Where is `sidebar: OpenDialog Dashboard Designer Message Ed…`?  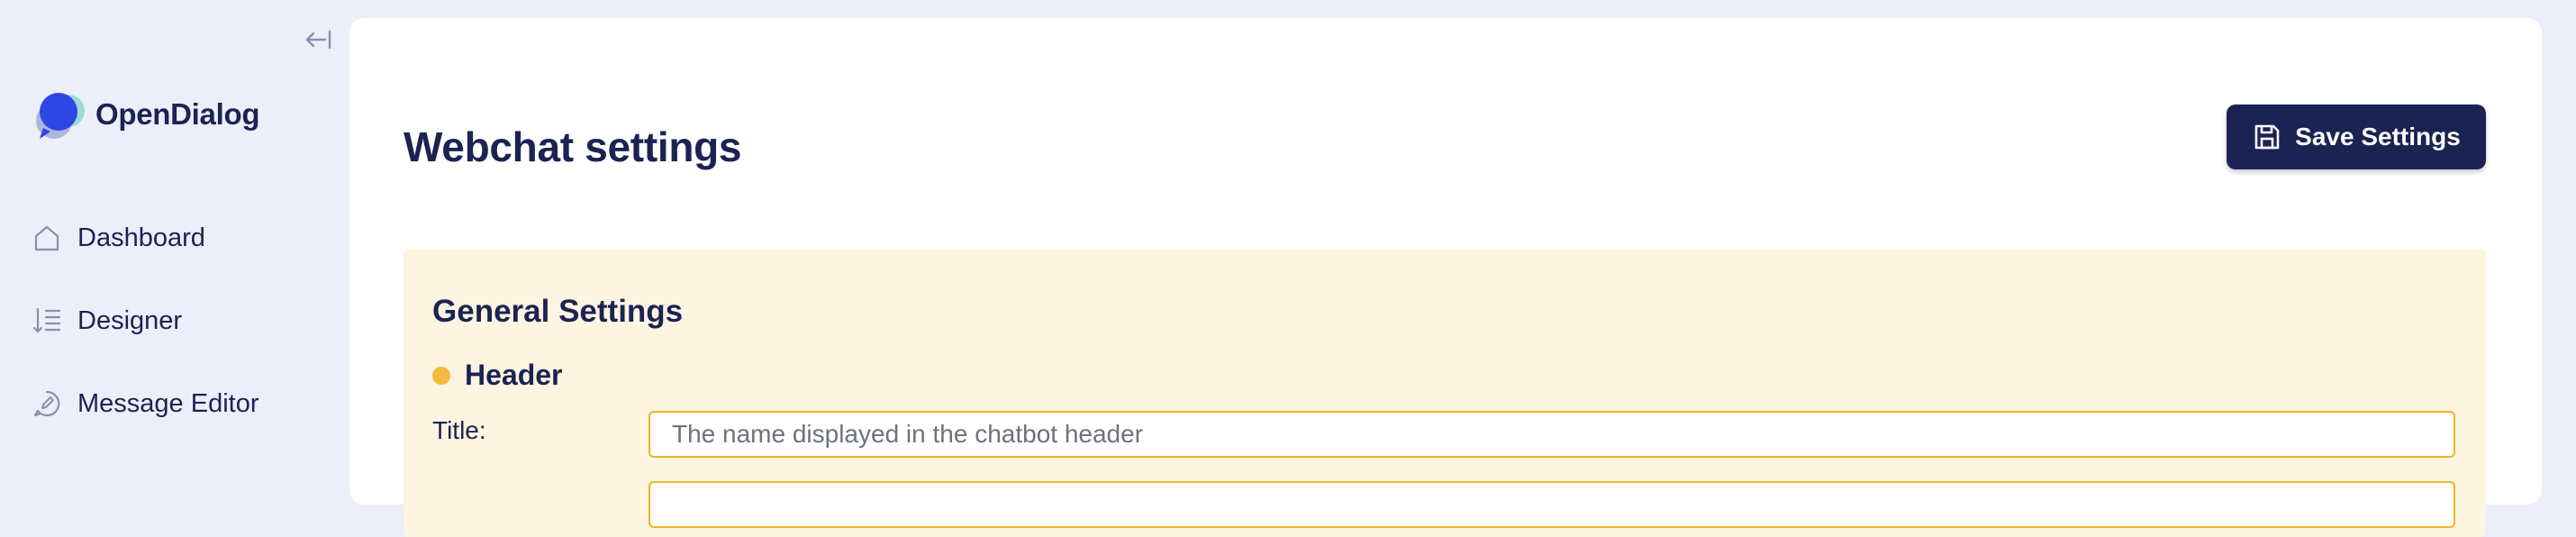
sidebar: OpenDialog Dashboard Designer Message Ed… is located at coordinates (174, 234).